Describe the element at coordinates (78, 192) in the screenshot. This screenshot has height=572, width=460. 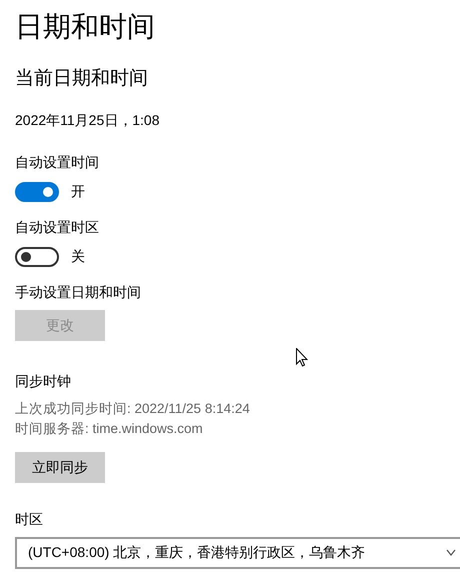
I see `toggle-state-text: 开` at that location.